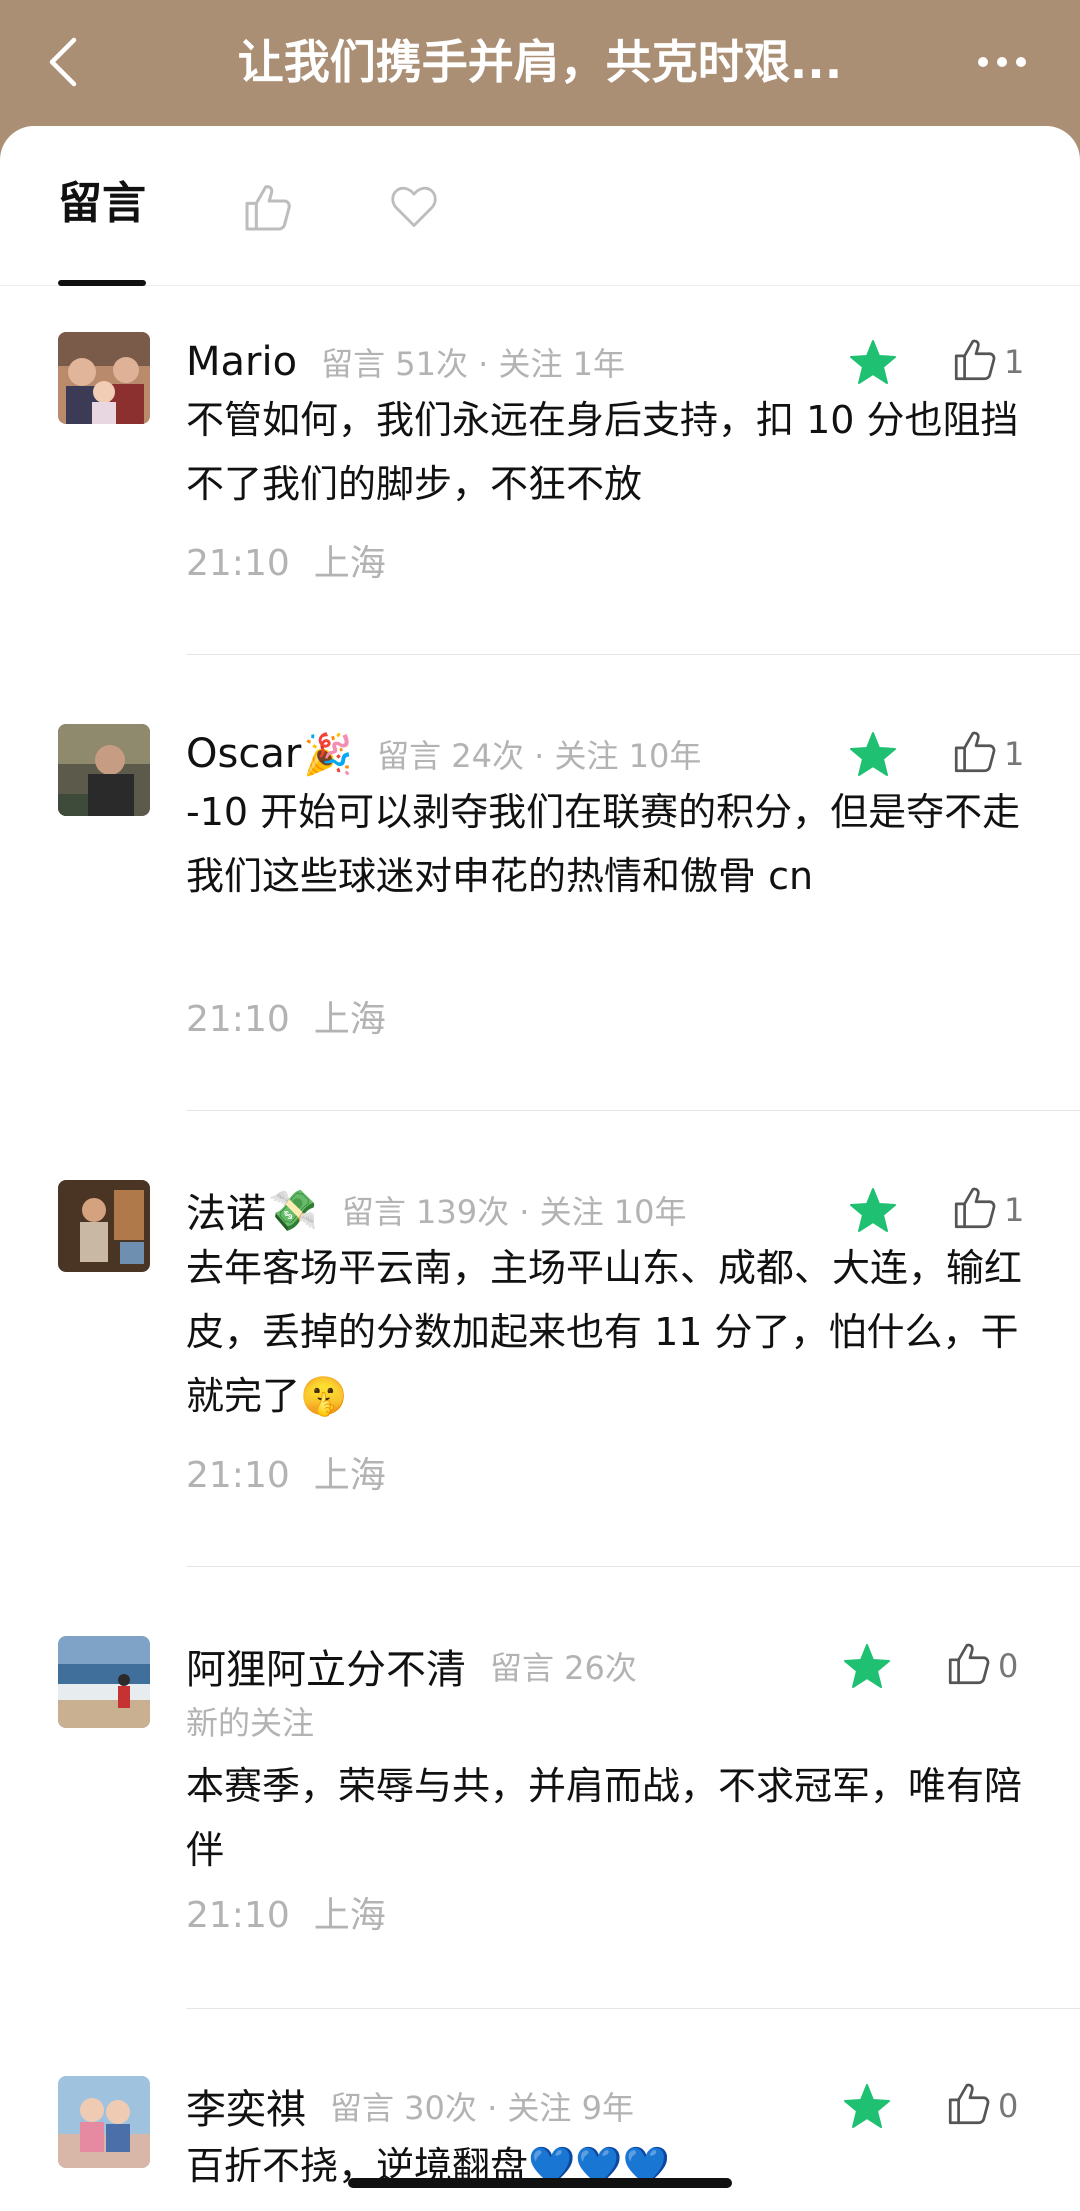  I want to click on follow-status: 新的关注, so click(250, 1723).